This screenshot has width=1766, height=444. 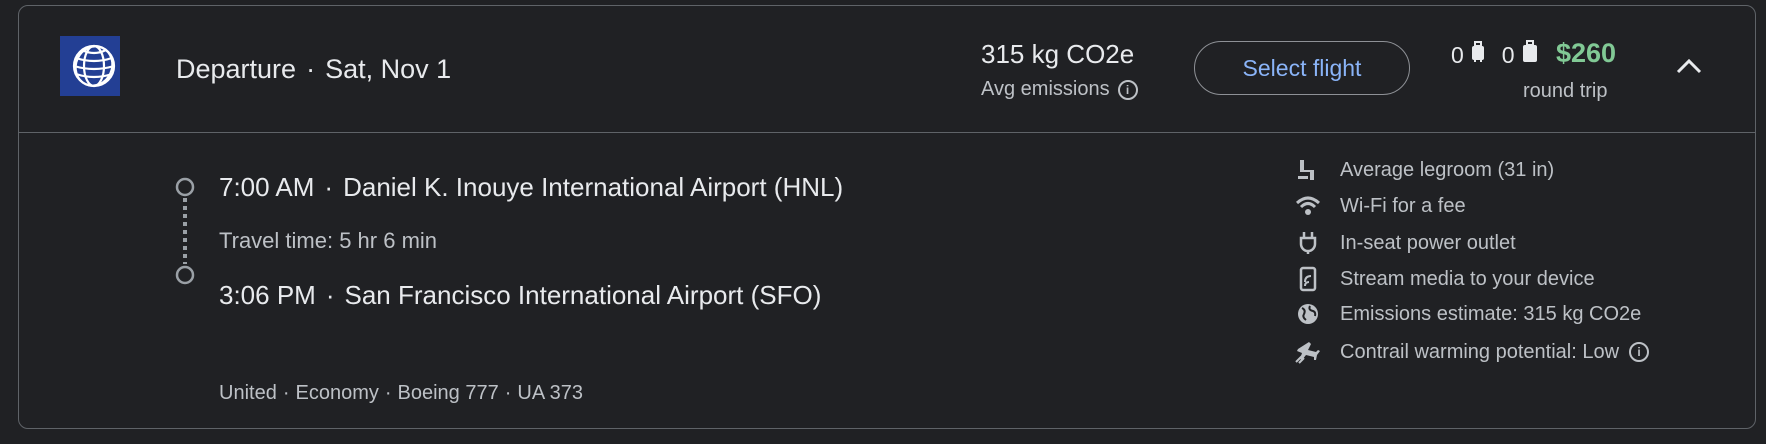 I want to click on united-logo-icon, so click(x=90, y=66).